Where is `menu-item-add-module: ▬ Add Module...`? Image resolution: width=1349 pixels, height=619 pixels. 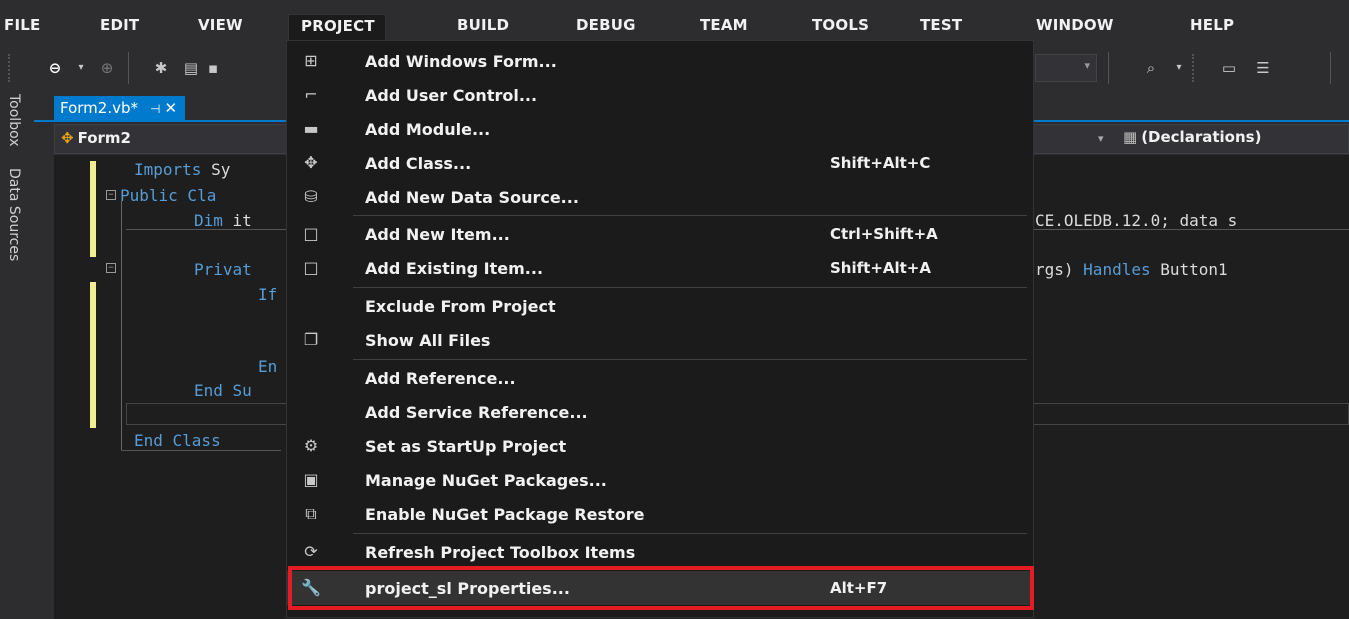
menu-item-add-module: ▬ Add Module... is located at coordinates (660, 129).